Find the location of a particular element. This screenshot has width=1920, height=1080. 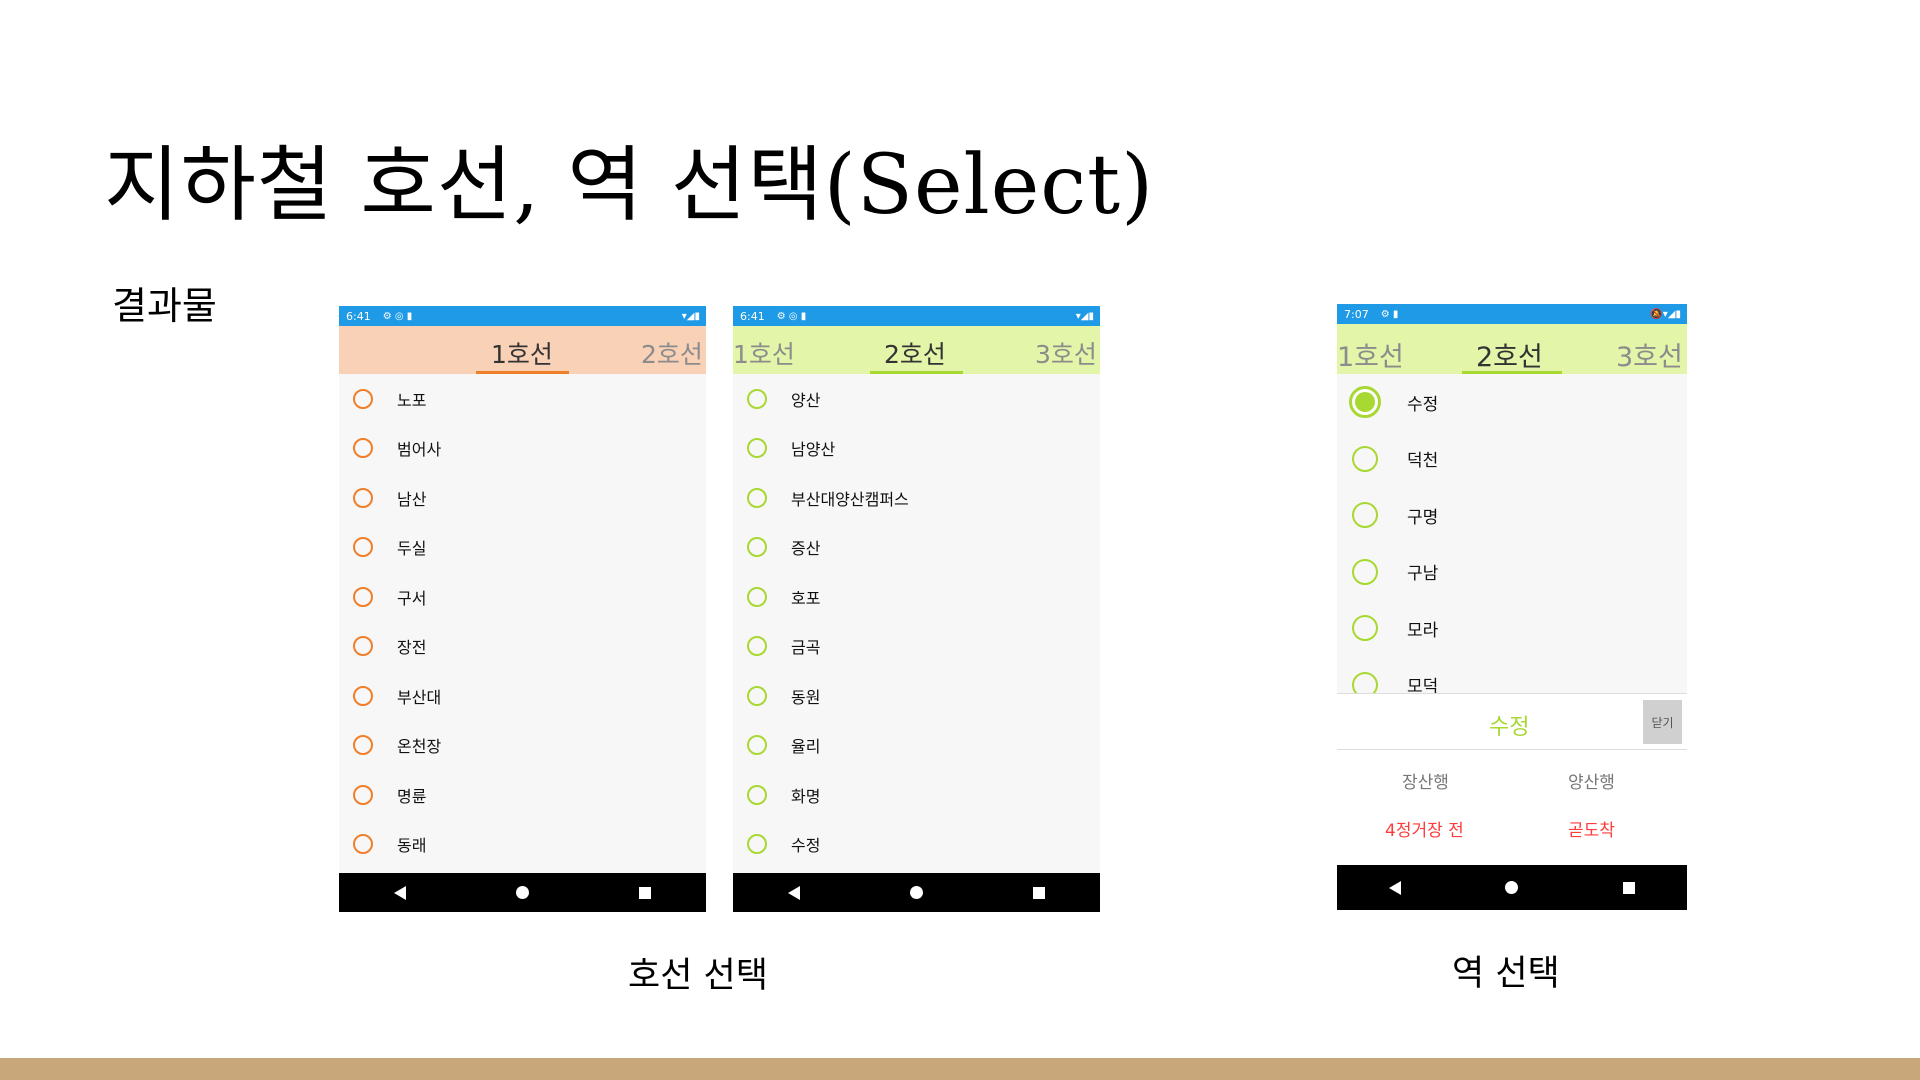

station-label: 구서 is located at coordinates (412, 598).